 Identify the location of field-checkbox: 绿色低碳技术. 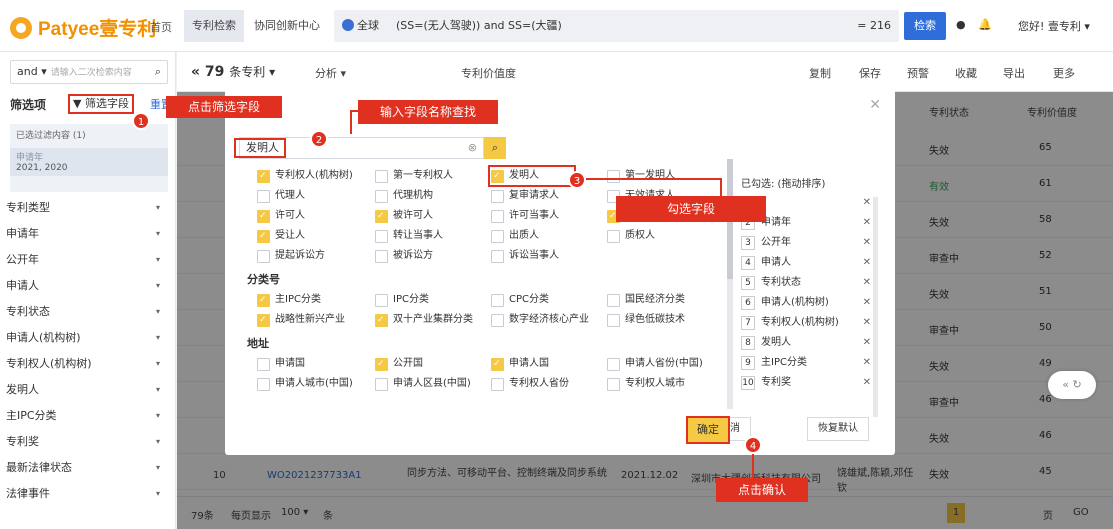
(646, 320).